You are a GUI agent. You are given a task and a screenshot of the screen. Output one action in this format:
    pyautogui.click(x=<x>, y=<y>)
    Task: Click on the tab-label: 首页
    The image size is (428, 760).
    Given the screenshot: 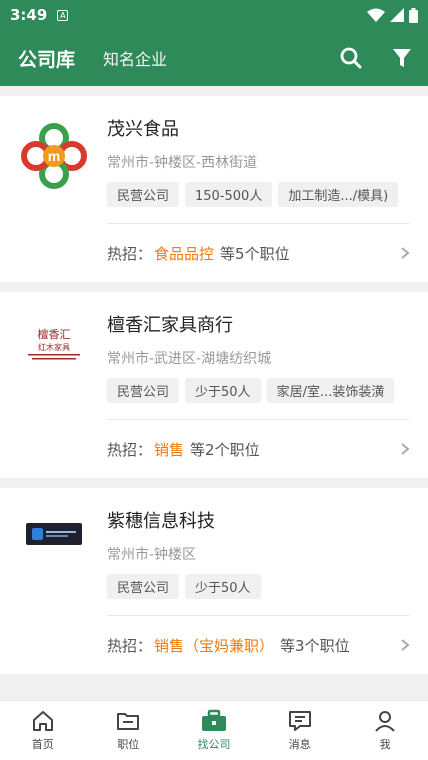 What is the action you would take?
    pyautogui.click(x=42, y=744)
    